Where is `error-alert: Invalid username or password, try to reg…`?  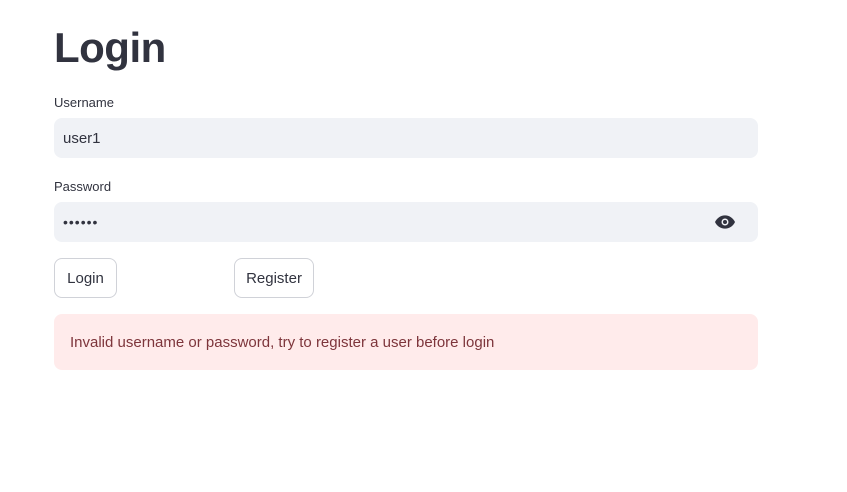 error-alert: Invalid username or password, try to reg… is located at coordinates (406, 342).